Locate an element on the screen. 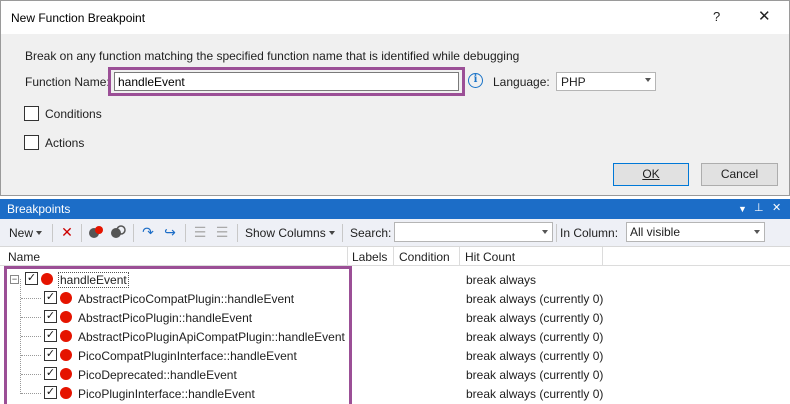 The image size is (790, 404). delete-icon: ✕ is located at coordinates (67, 232).